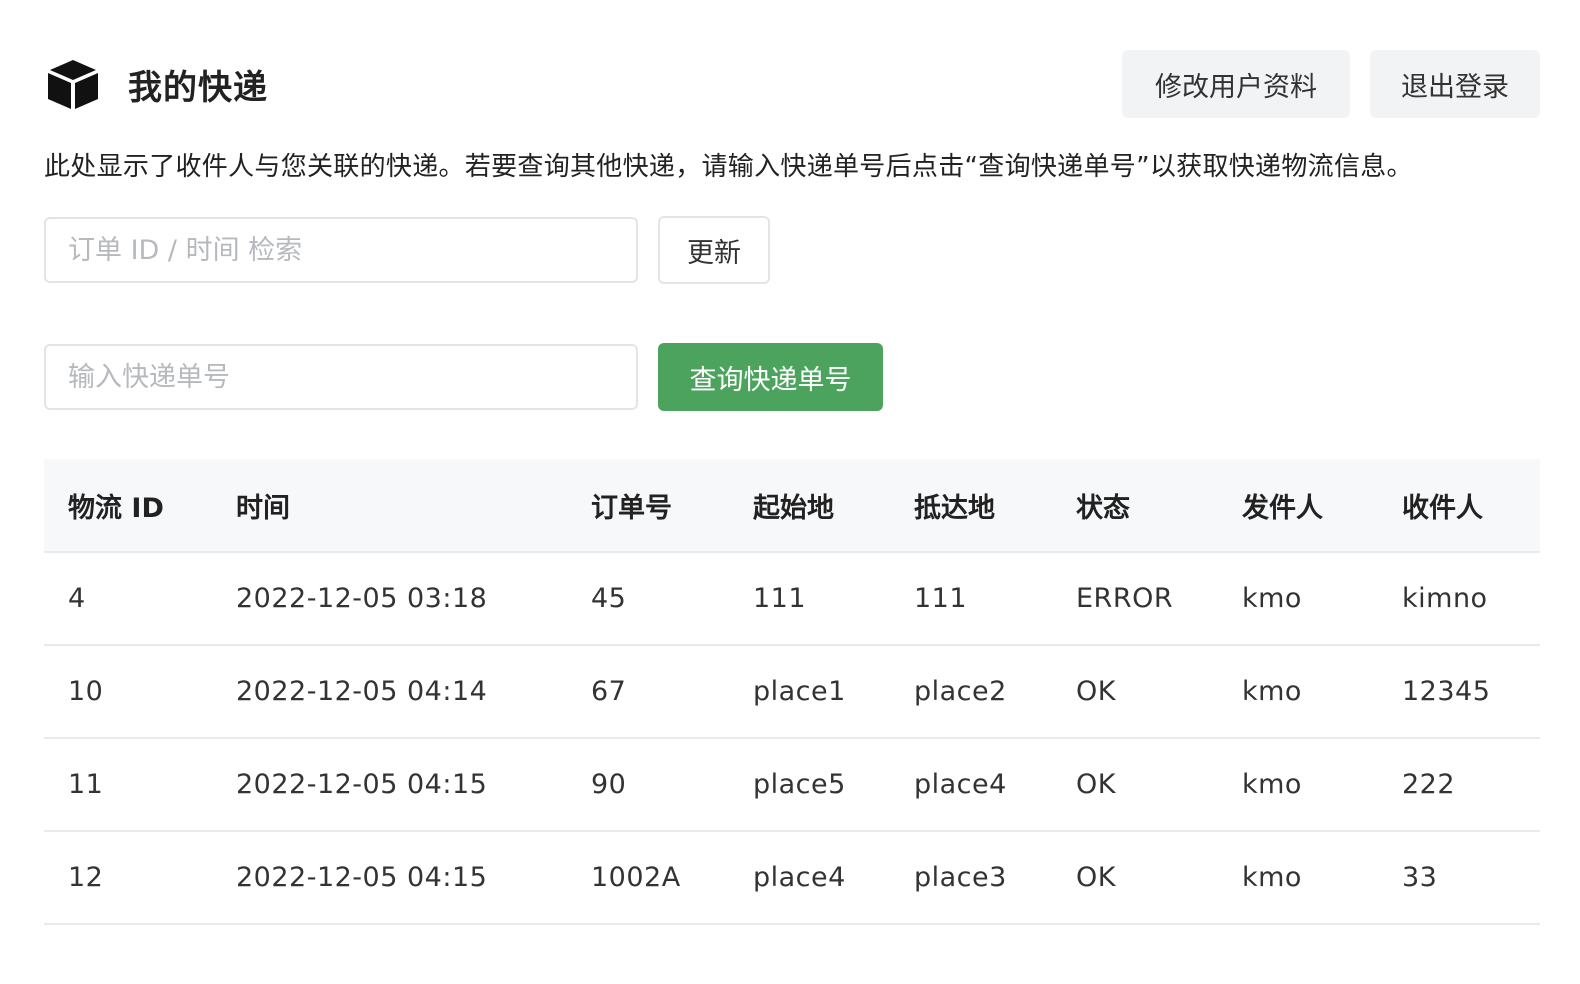 The height and width of the screenshot is (984, 1580). Describe the element at coordinates (73, 84) in the screenshot. I see `box-icon` at that location.